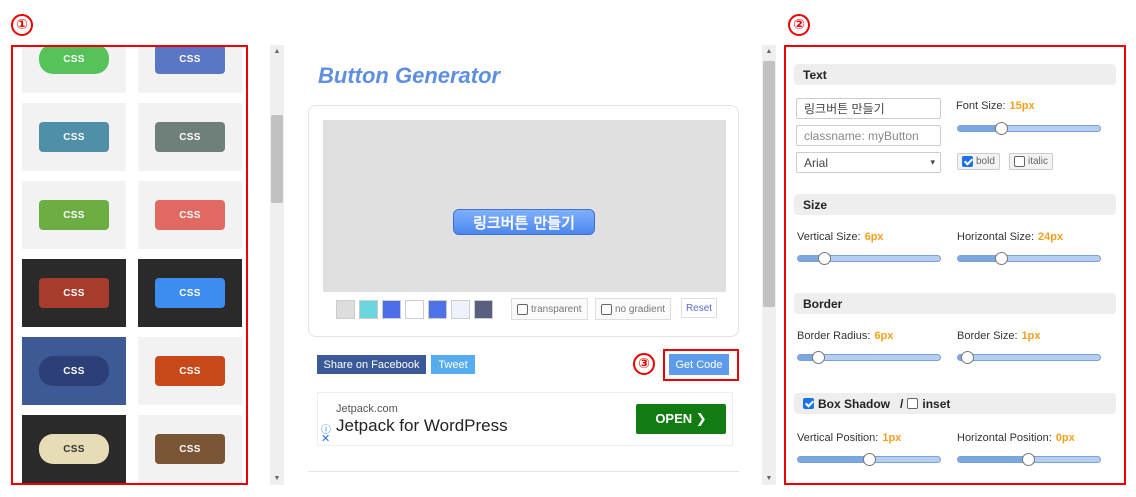 Image resolution: width=1136 pixels, height=497 pixels. Describe the element at coordinates (325, 438) in the screenshot. I see `ad-close-icon: ✕` at that location.